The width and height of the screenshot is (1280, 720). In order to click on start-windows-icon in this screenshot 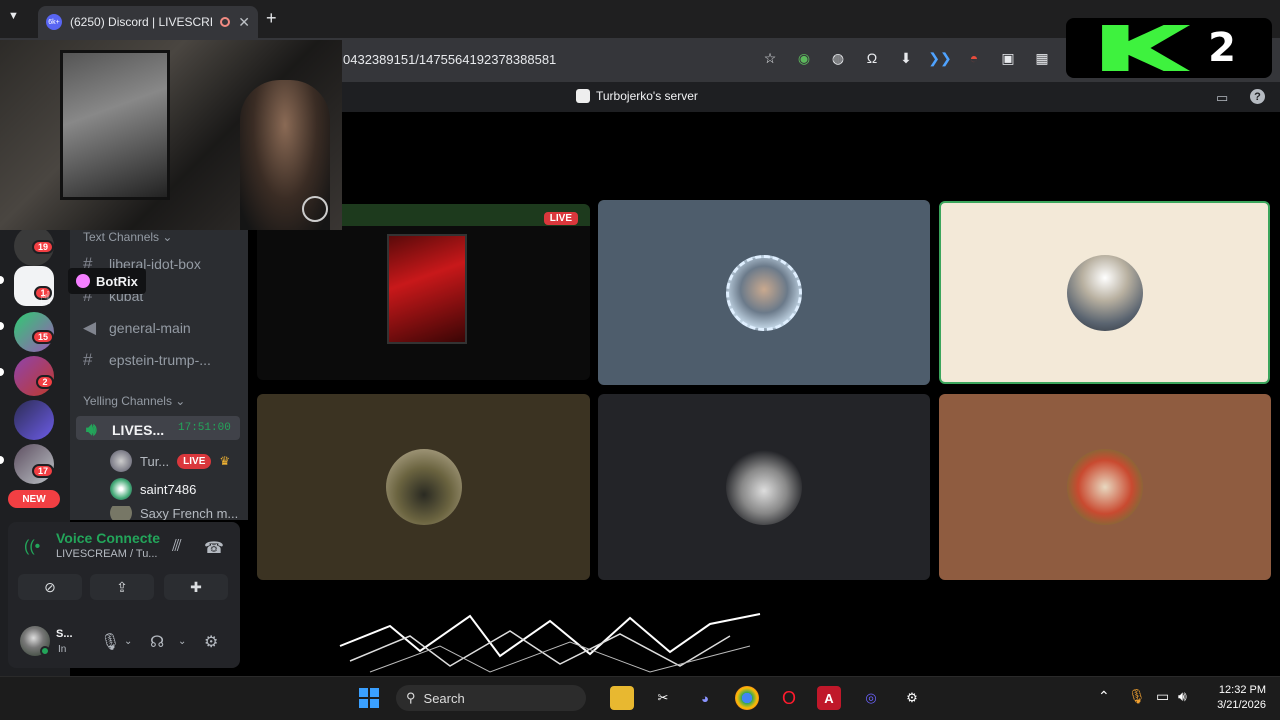, I will do `click(369, 698)`.